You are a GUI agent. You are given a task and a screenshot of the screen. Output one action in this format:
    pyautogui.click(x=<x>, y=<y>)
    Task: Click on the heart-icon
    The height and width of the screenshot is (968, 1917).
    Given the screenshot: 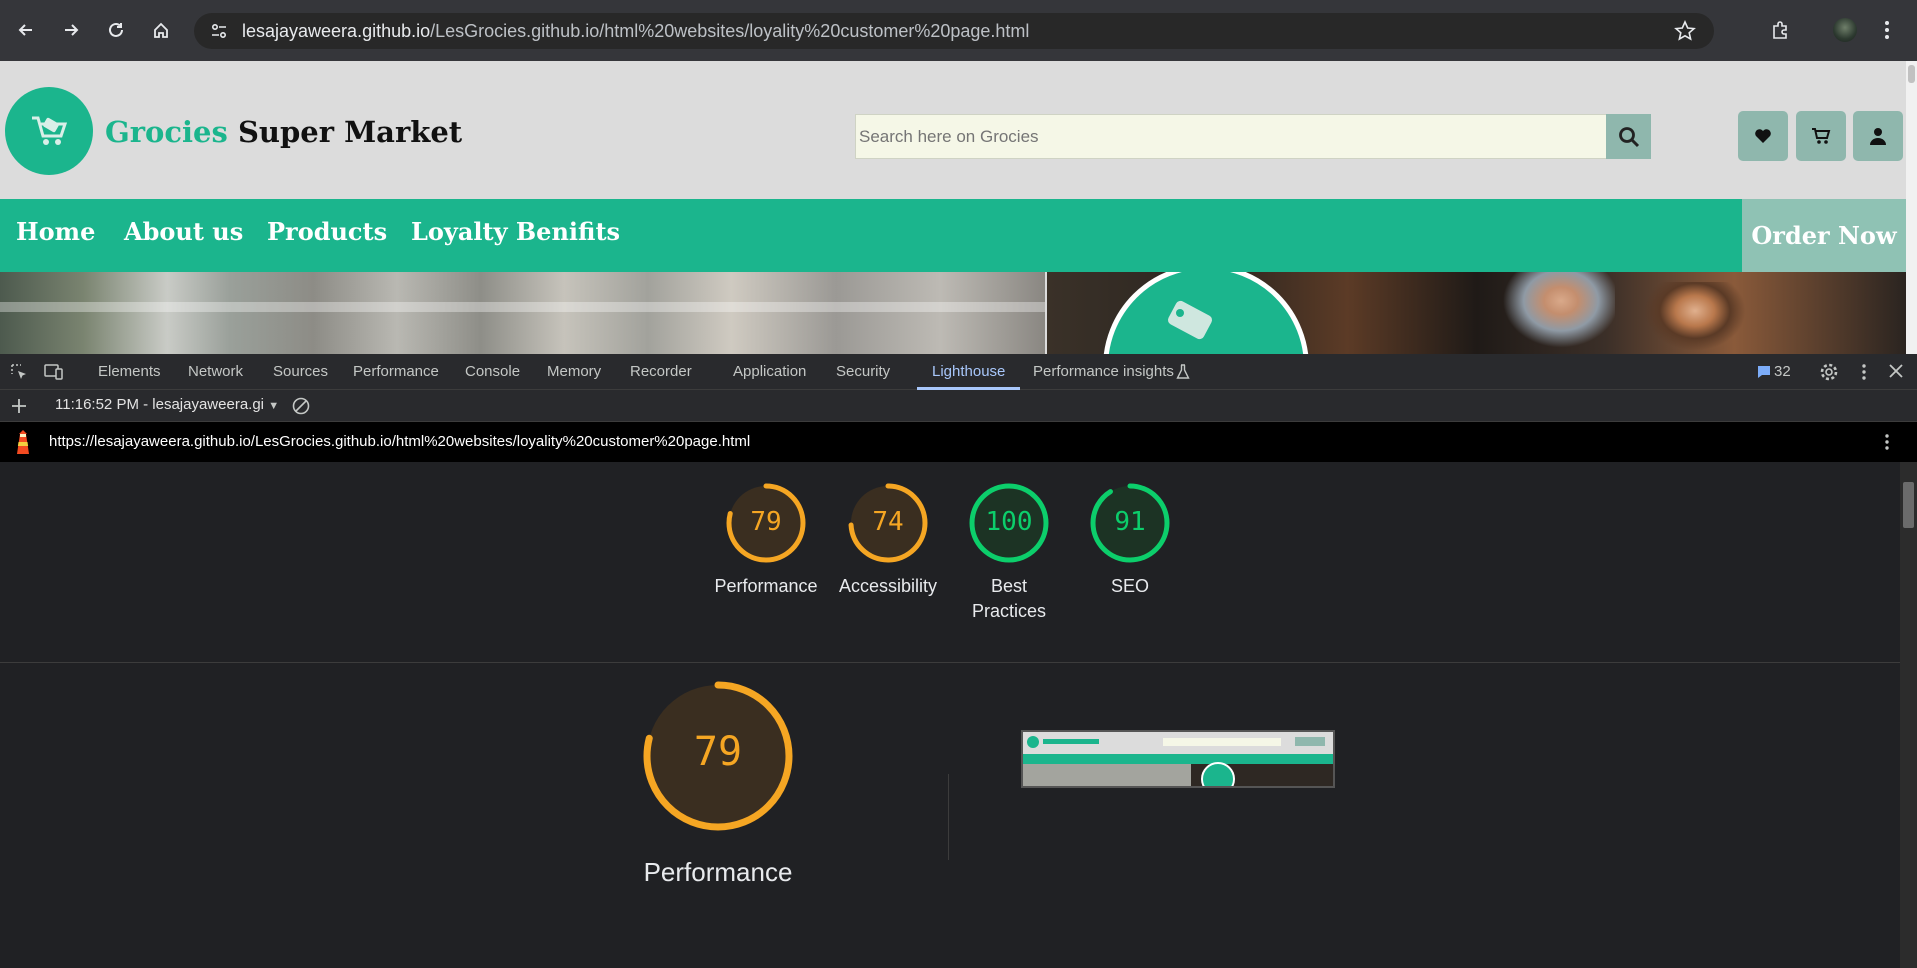 What is the action you would take?
    pyautogui.click(x=1763, y=136)
    